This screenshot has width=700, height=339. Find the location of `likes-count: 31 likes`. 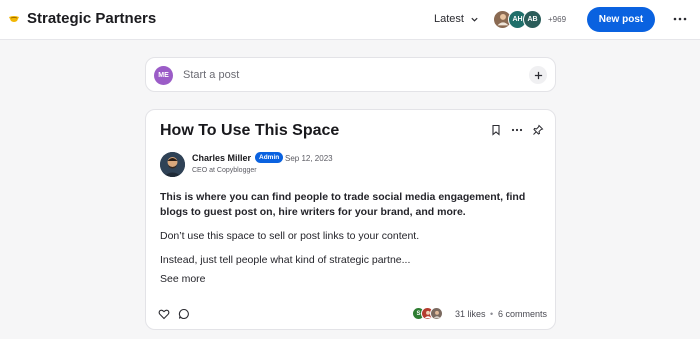

likes-count: 31 likes is located at coordinates (470, 314).